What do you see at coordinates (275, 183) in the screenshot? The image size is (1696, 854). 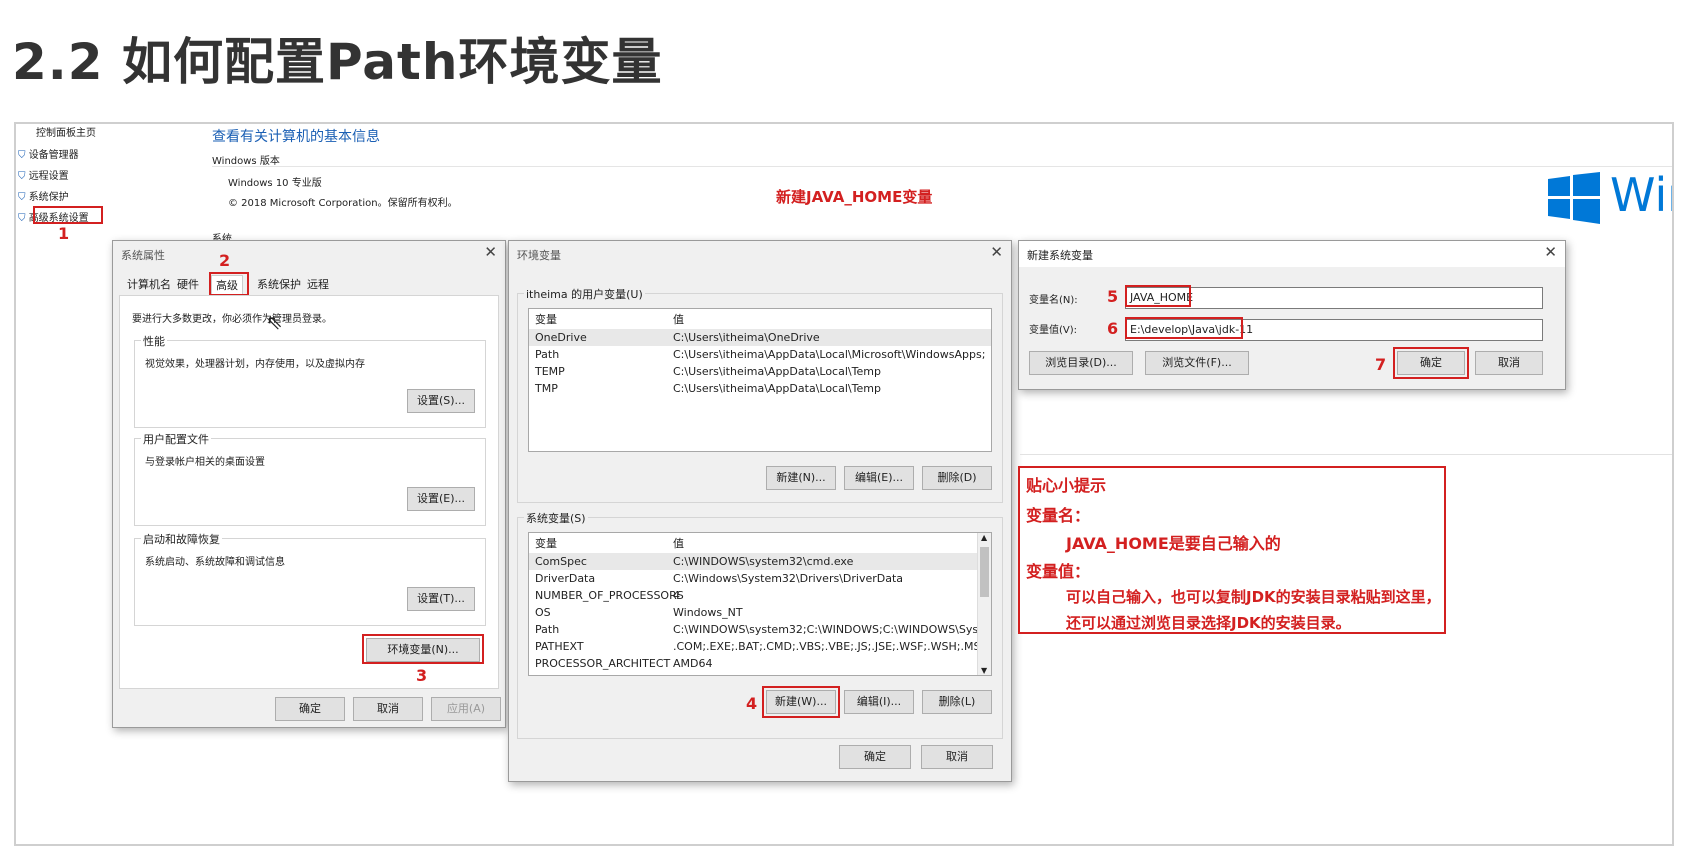 I see `edition-value: Windows 10 专业版` at bounding box center [275, 183].